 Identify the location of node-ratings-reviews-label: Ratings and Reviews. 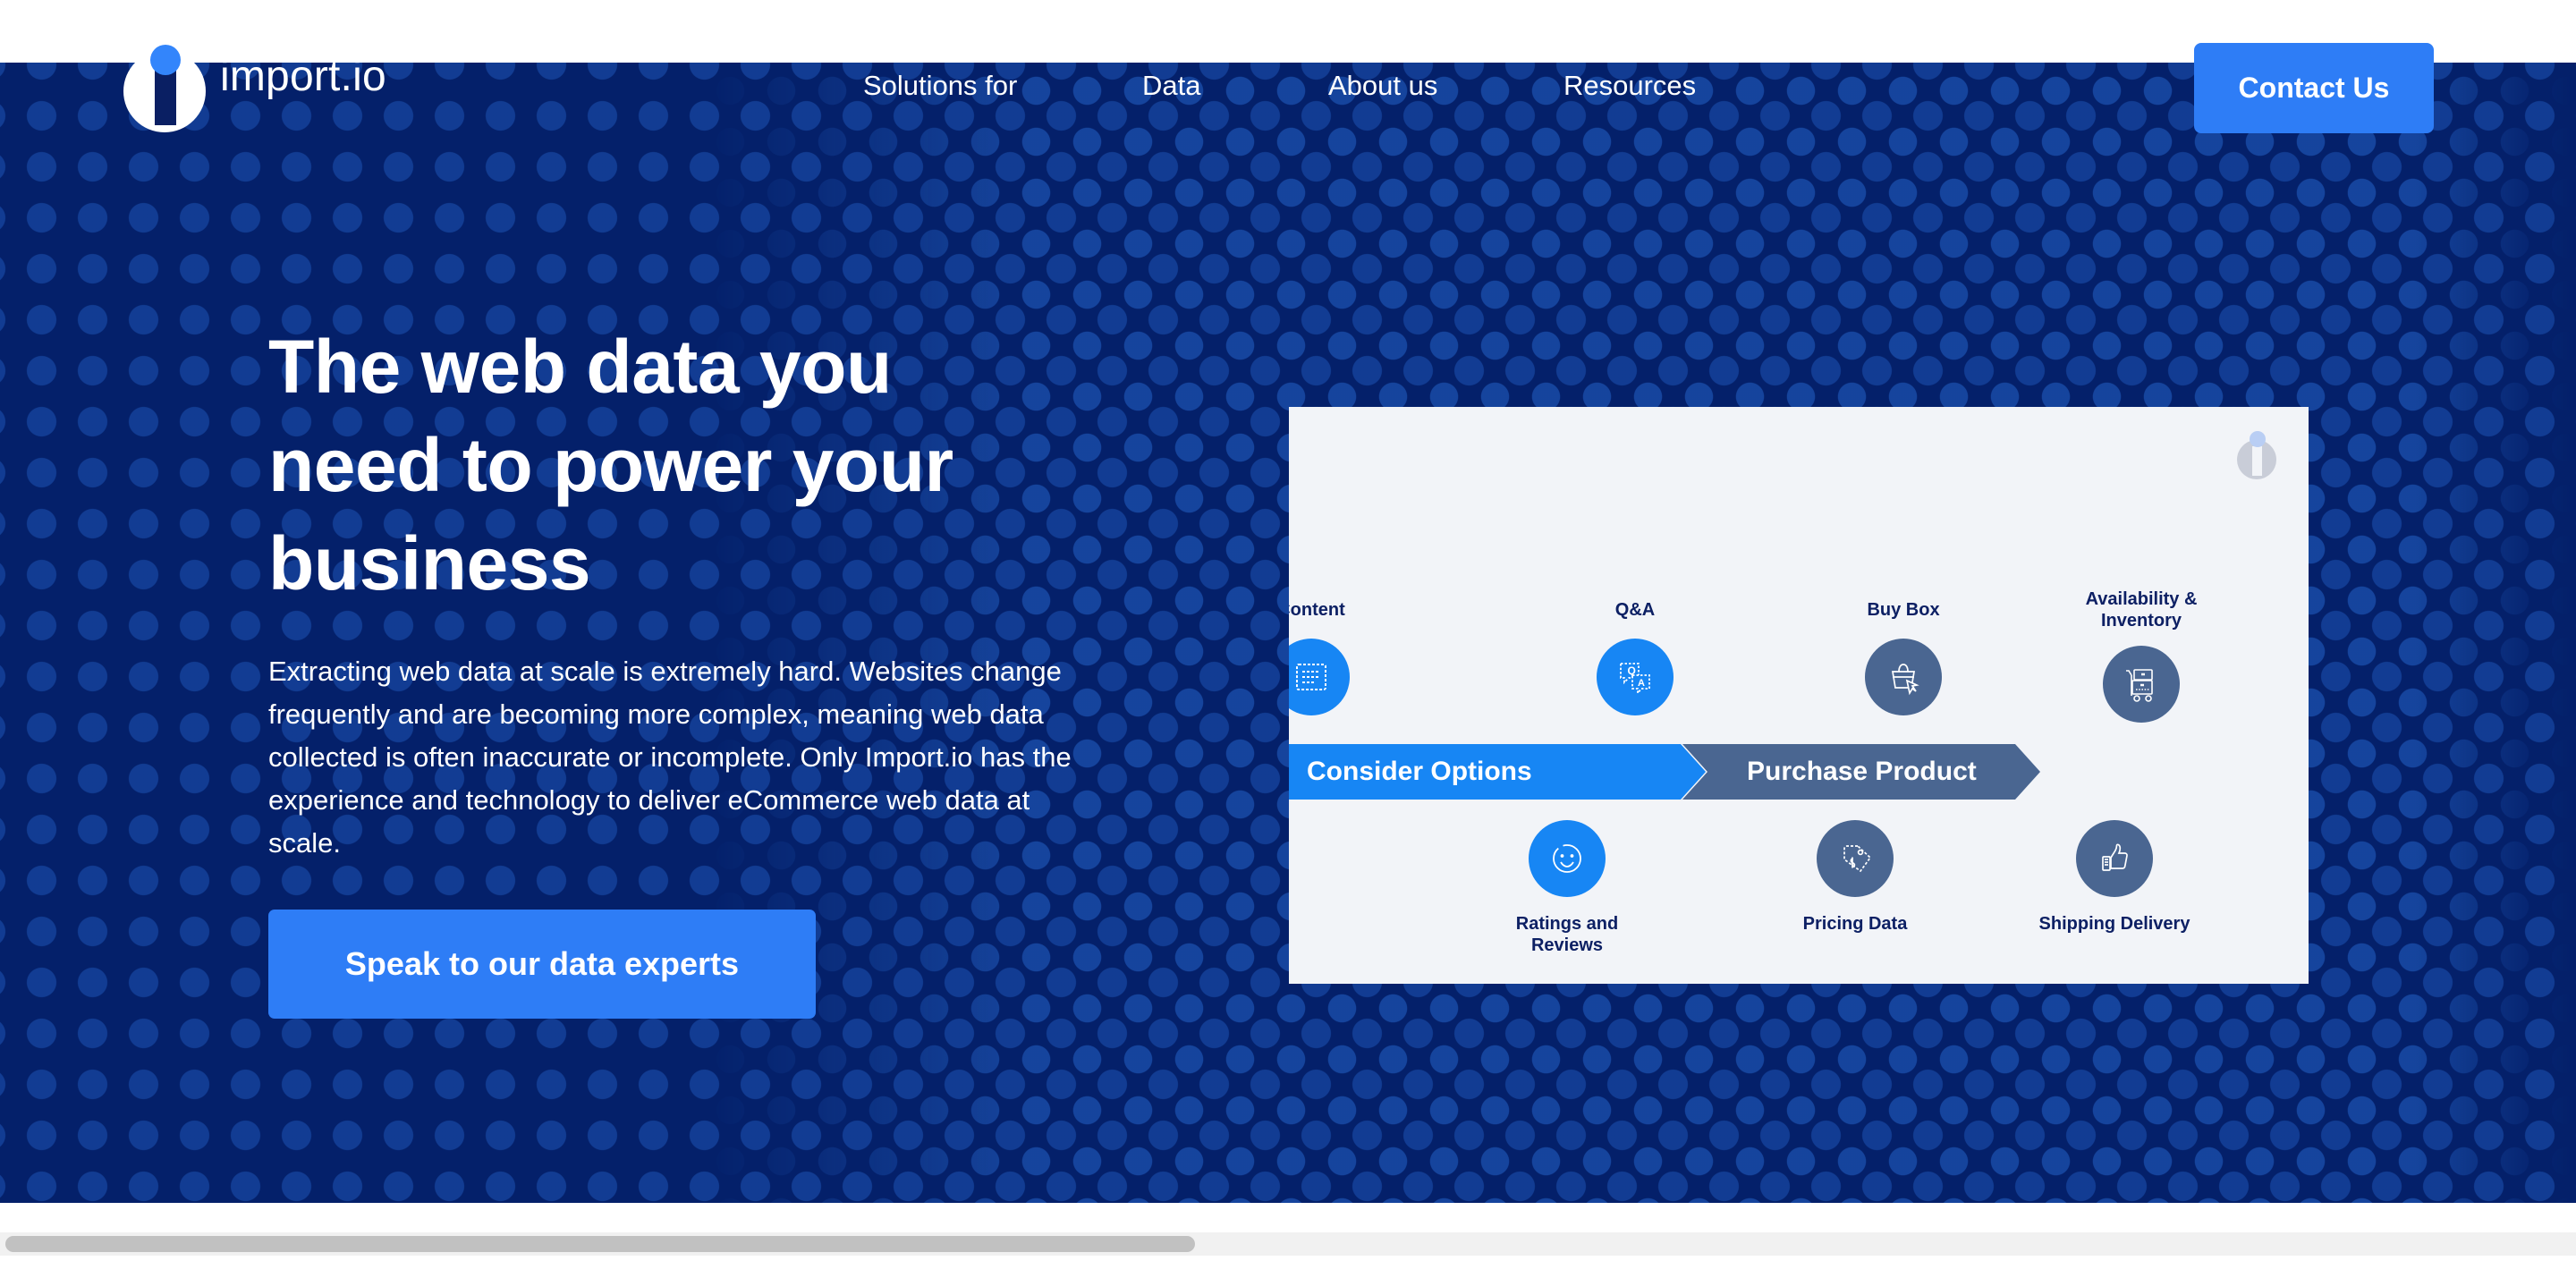
(1567, 934).